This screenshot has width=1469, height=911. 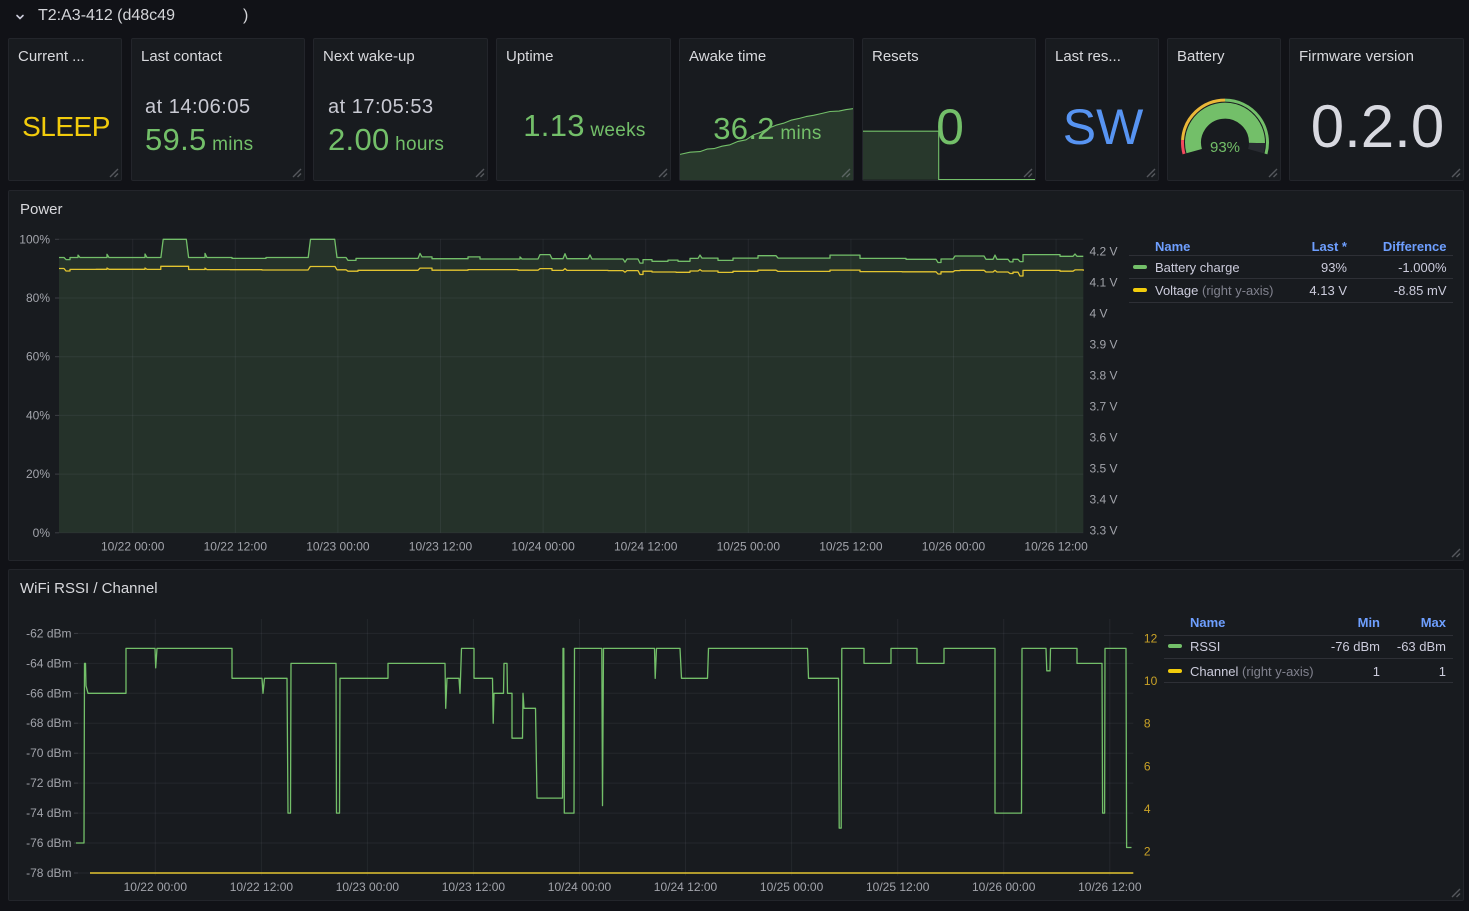 What do you see at coordinates (48, 843) in the screenshot?
I see `svg-text: -76 dBm` at bounding box center [48, 843].